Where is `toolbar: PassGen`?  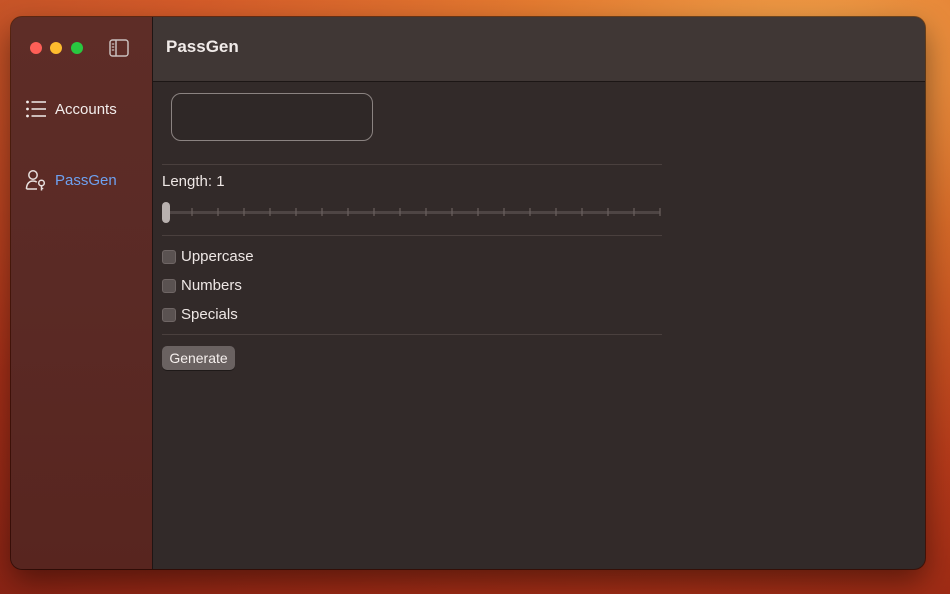 toolbar: PassGen is located at coordinates (539, 49).